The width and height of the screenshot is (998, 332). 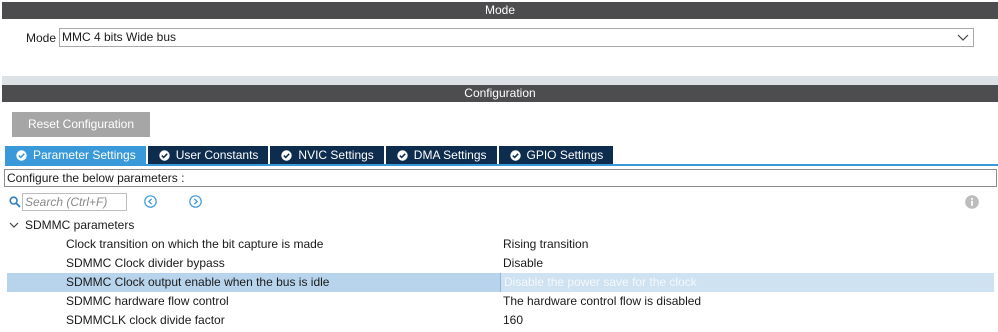 I want to click on parameter-row: SDMMC Clock divider bypass Disable, so click(x=500, y=263).